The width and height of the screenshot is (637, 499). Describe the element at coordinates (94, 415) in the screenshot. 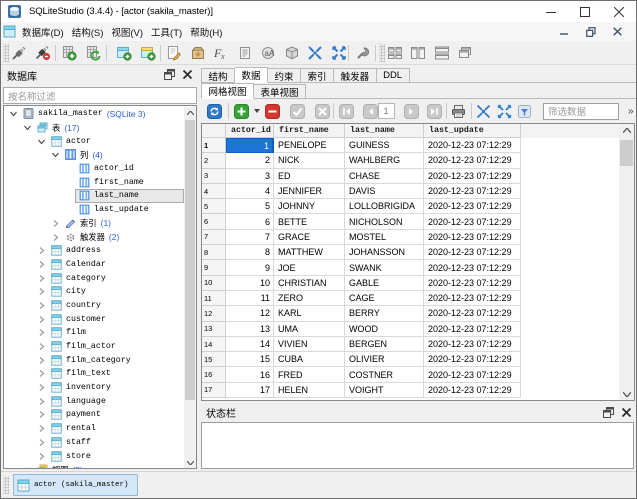

I see `tree-item-payment: payment` at that location.